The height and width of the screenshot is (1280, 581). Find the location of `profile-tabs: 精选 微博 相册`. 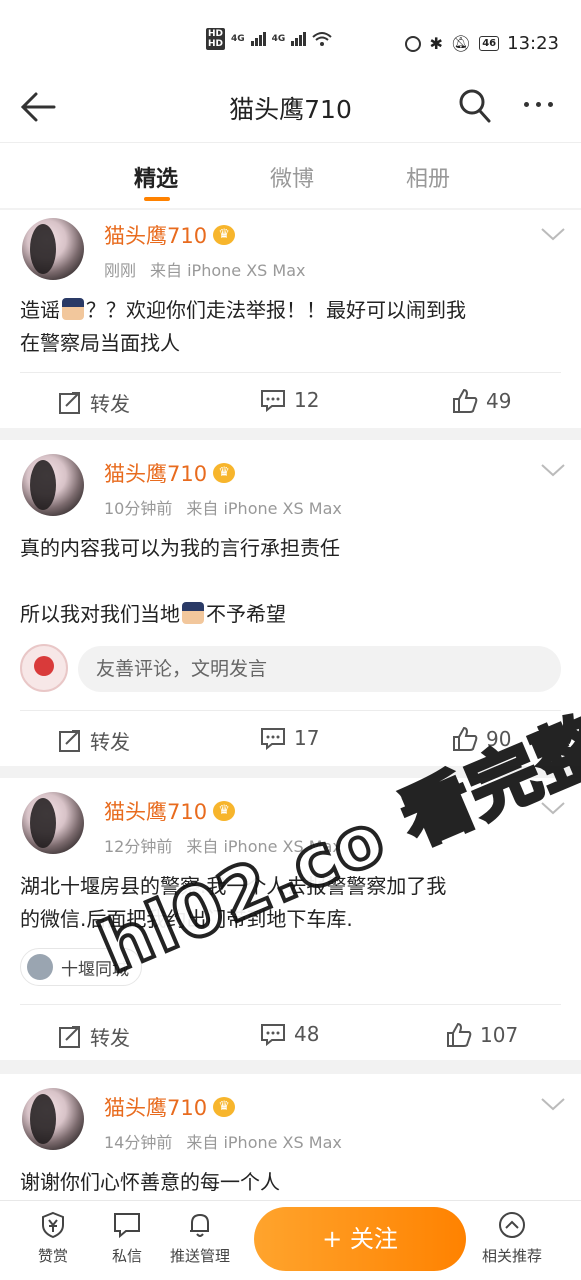

profile-tabs: 精选 微博 相册 is located at coordinates (290, 175).